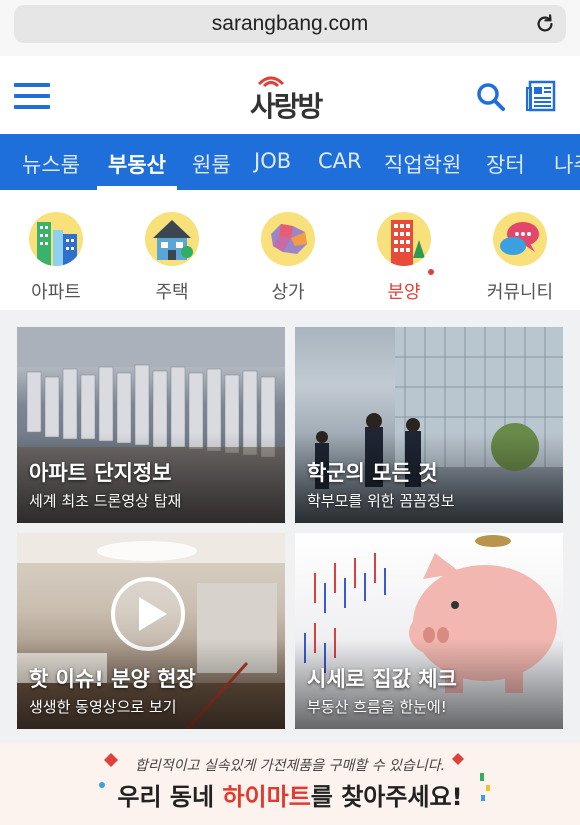 Image resolution: width=580 pixels, height=825 pixels. Describe the element at coordinates (288, 239) in the screenshot. I see `map-icon` at that location.